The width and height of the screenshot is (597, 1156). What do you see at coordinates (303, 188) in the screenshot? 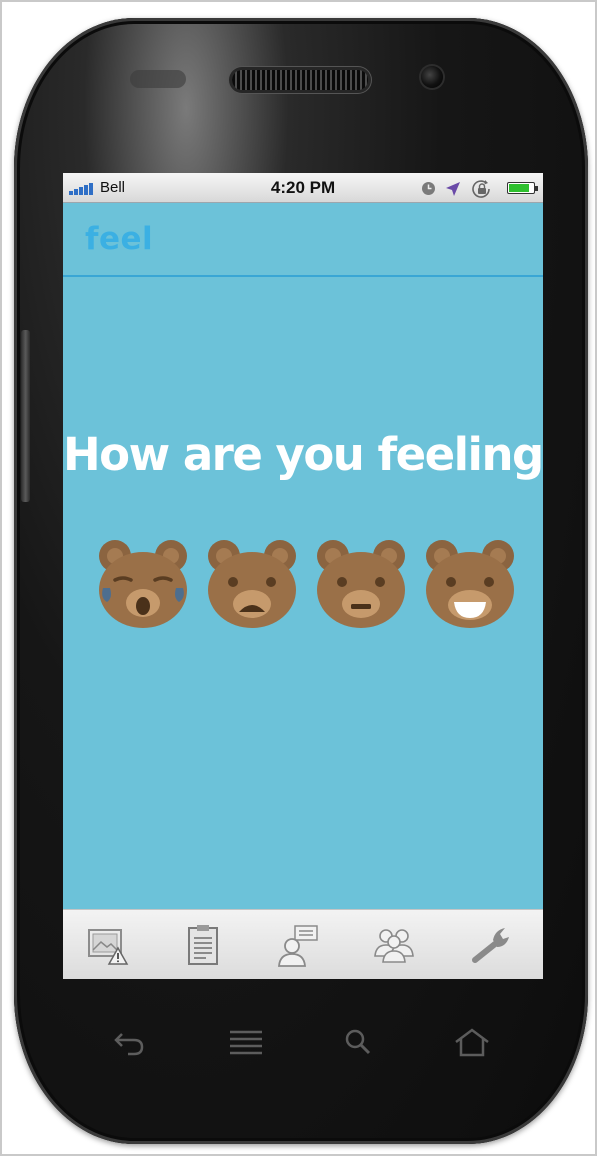
I see `status-bar: Bell 4:20 PM` at bounding box center [303, 188].